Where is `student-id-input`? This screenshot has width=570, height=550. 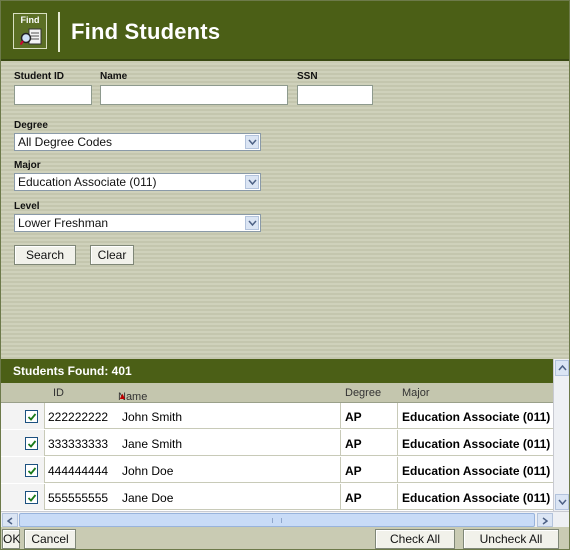 student-id-input is located at coordinates (53, 95).